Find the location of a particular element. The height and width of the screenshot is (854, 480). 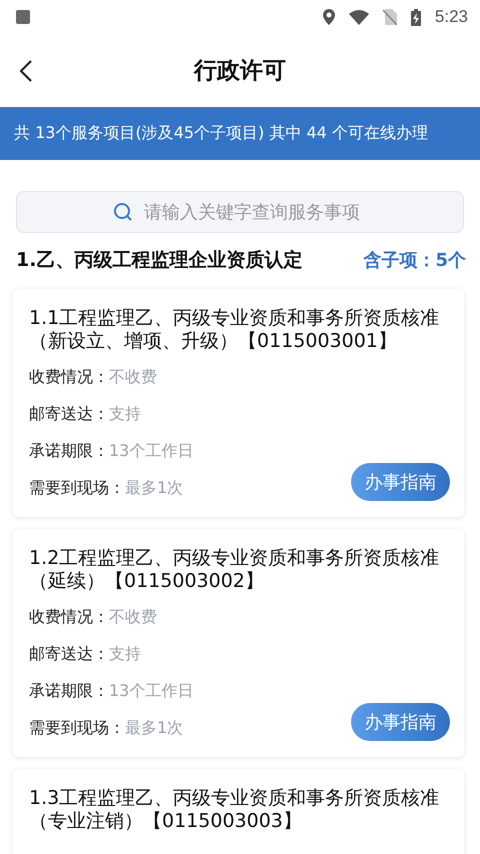

wifi-icon is located at coordinates (358, 17).